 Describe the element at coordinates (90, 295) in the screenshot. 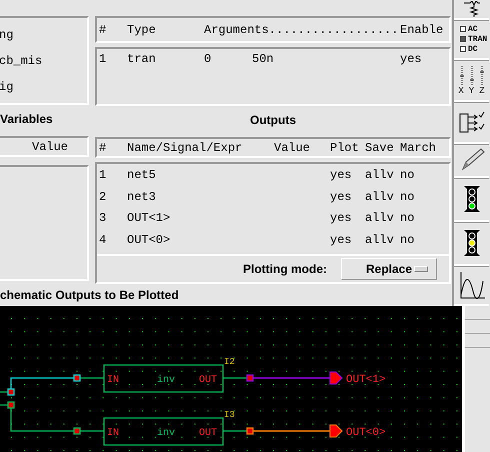

I see `status-text: chematic Outputs to Be Plotted` at that location.